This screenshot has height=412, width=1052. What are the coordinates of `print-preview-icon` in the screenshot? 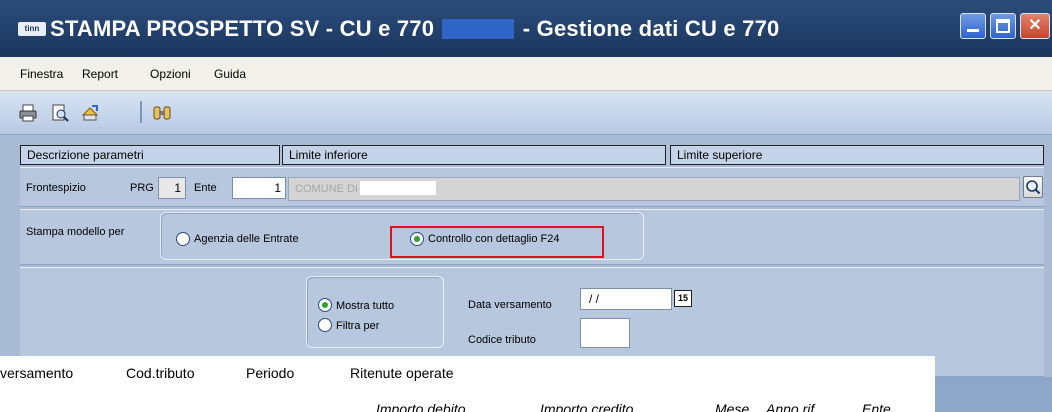 It's located at (60, 113).